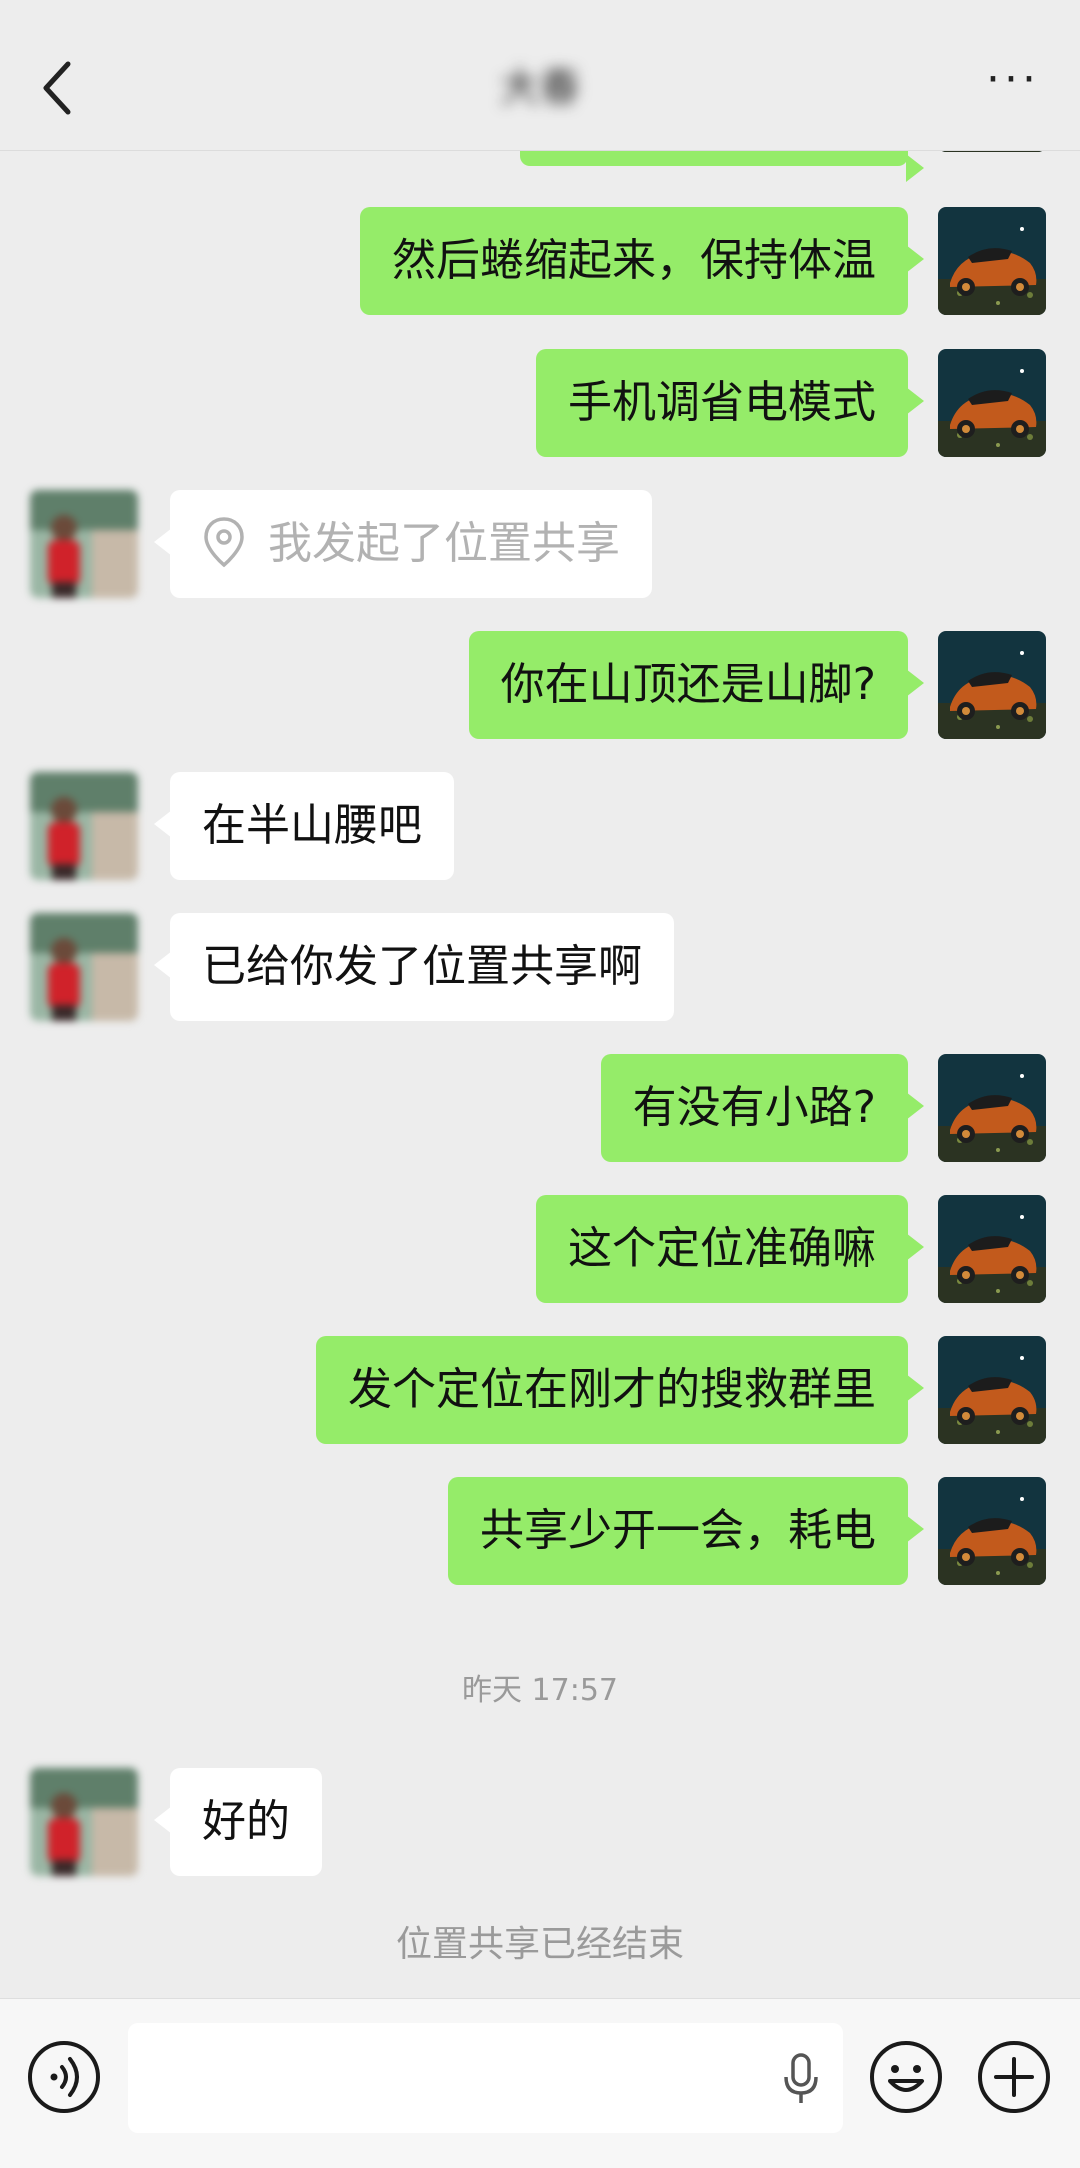 Image resolution: width=1080 pixels, height=2168 pixels. I want to click on message-row: 有没有小路?, so click(540, 1108).